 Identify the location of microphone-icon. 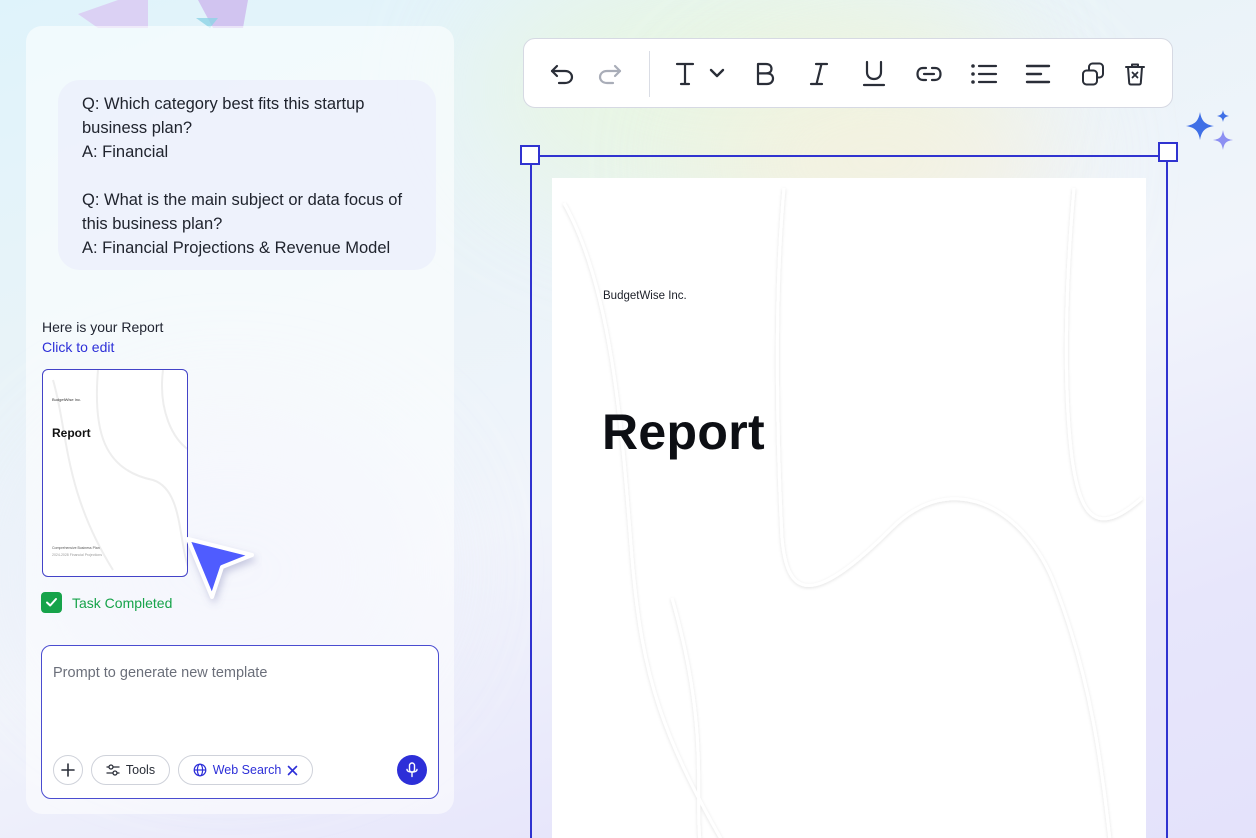
(412, 770).